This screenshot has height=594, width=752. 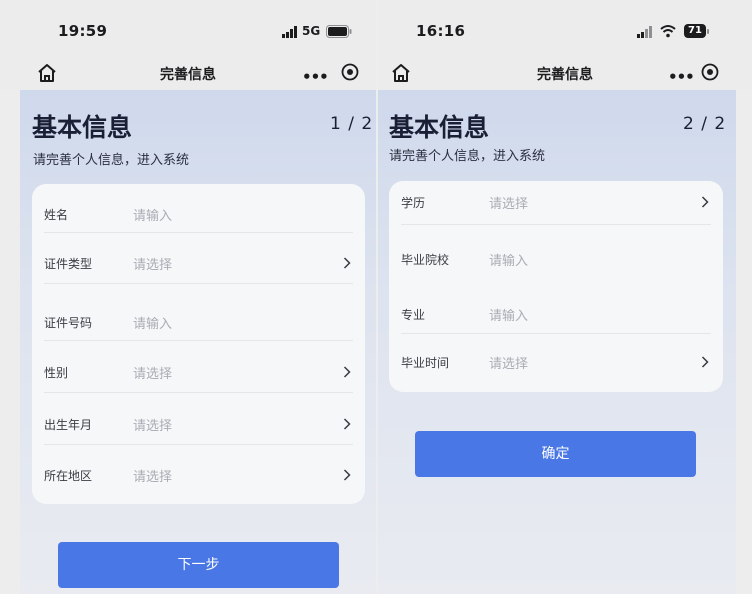 I want to click on field-label: 毕业时间, so click(x=425, y=363).